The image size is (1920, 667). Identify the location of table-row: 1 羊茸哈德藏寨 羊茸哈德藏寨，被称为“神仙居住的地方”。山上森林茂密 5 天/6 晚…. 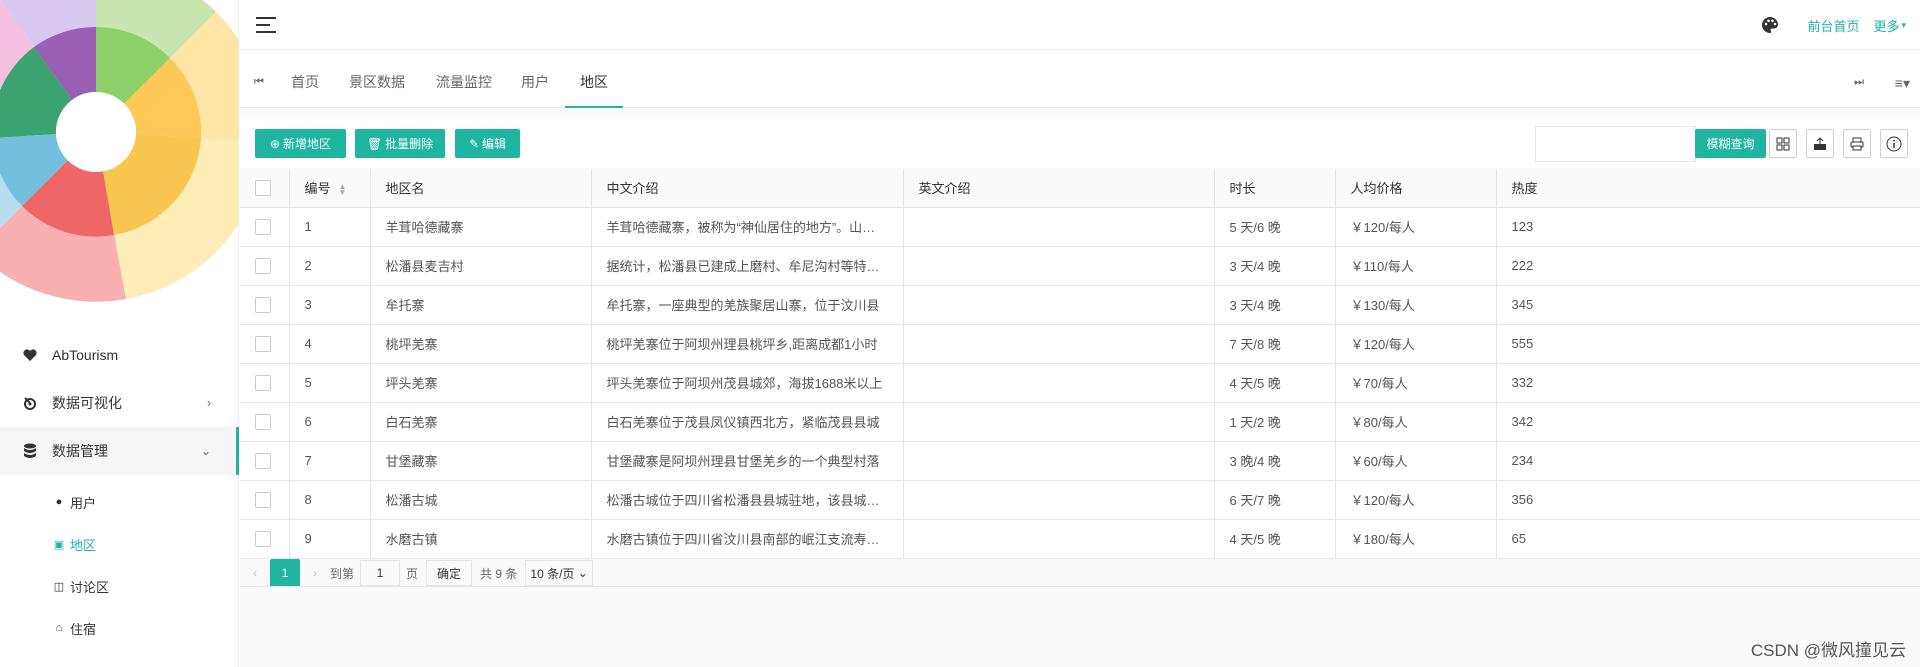
(1080, 227).